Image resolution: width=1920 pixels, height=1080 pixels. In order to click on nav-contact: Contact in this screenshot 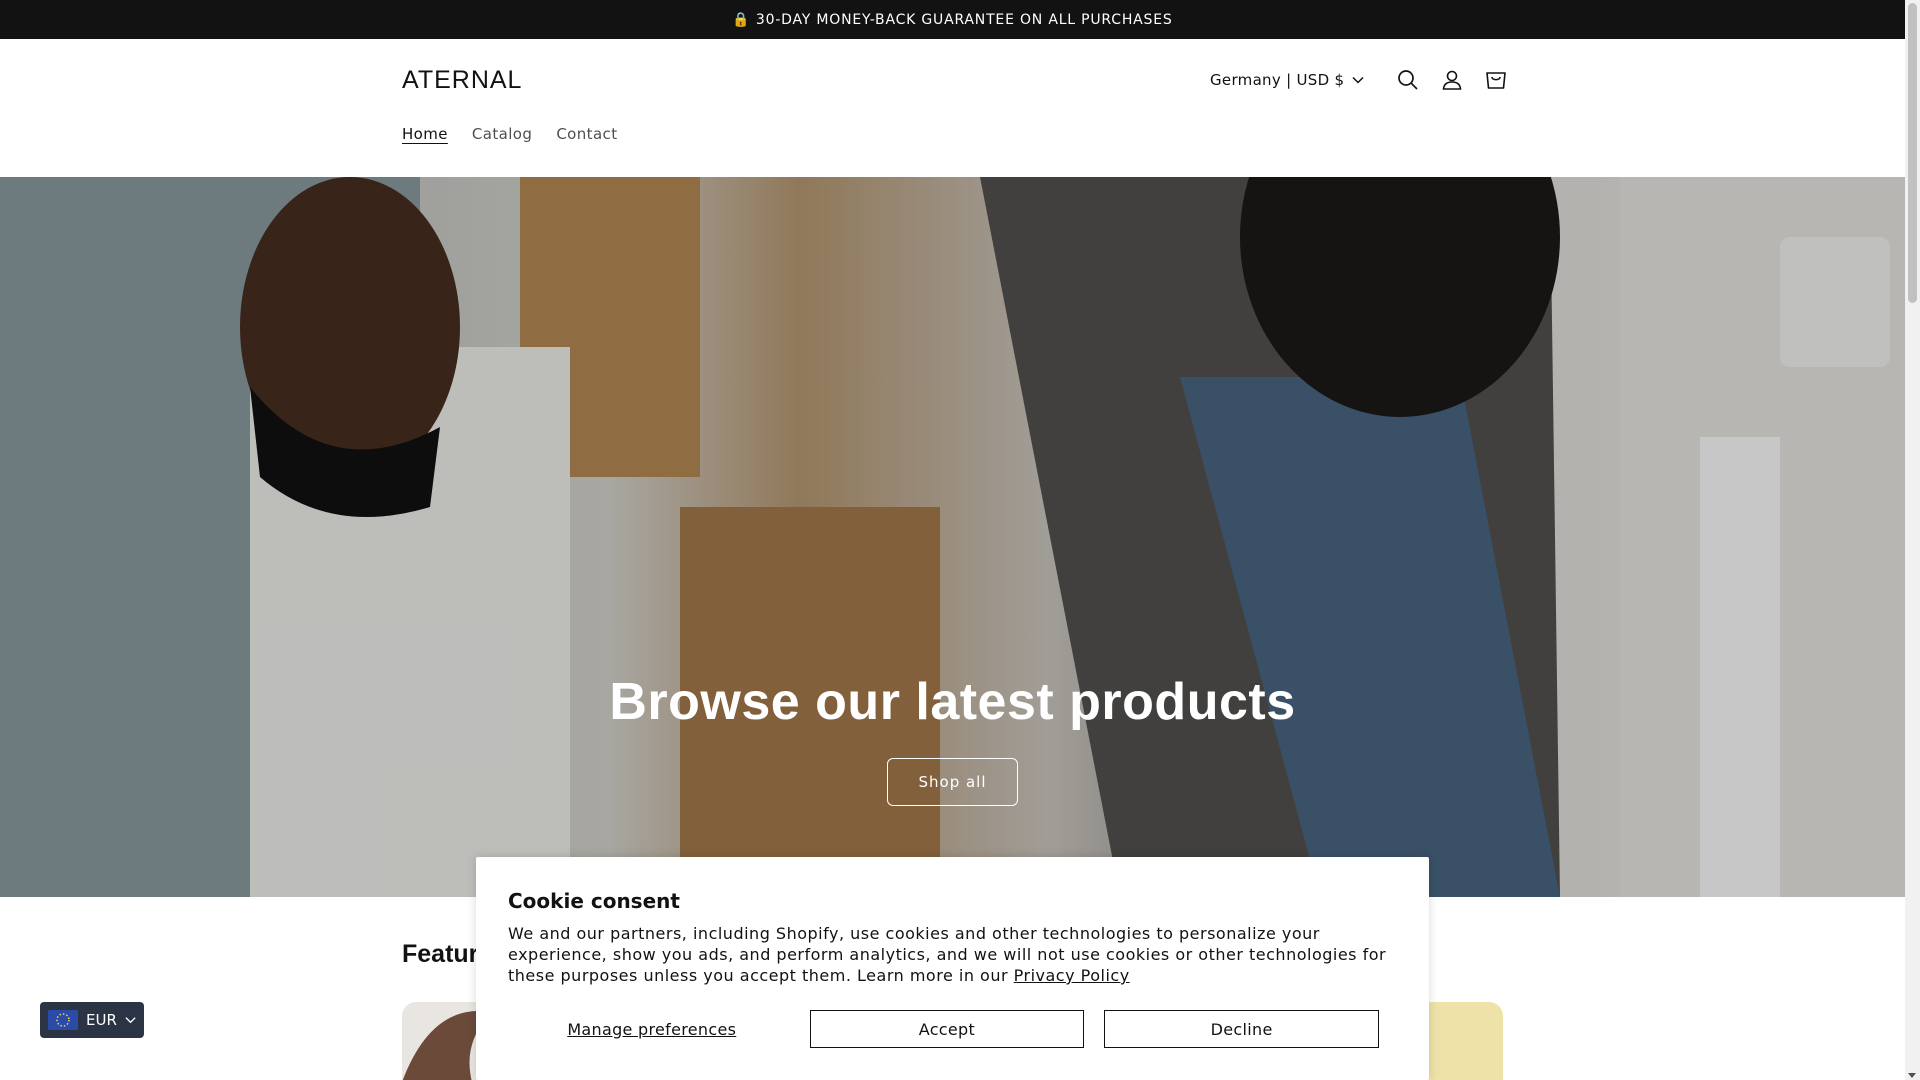, I will do `click(586, 134)`.